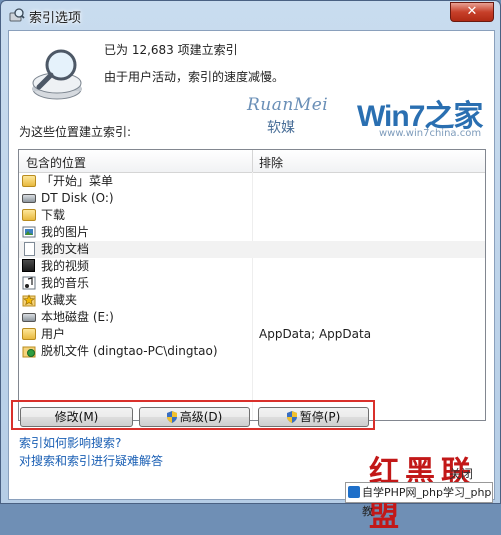 The width and height of the screenshot is (501, 535). Describe the element at coordinates (472, 12) in the screenshot. I see `window-close-button: ✕` at that location.